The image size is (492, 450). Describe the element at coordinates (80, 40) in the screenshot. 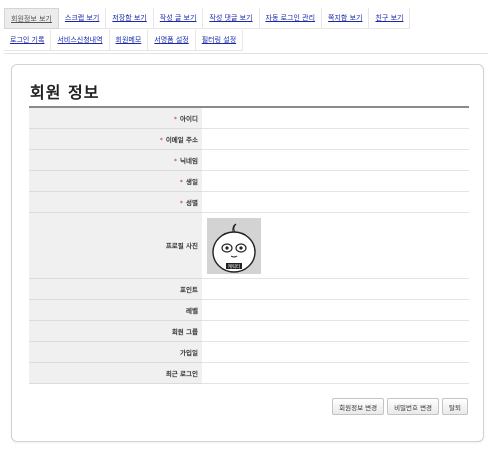

I see `tab-service-requests: 서비스신청내역` at that location.